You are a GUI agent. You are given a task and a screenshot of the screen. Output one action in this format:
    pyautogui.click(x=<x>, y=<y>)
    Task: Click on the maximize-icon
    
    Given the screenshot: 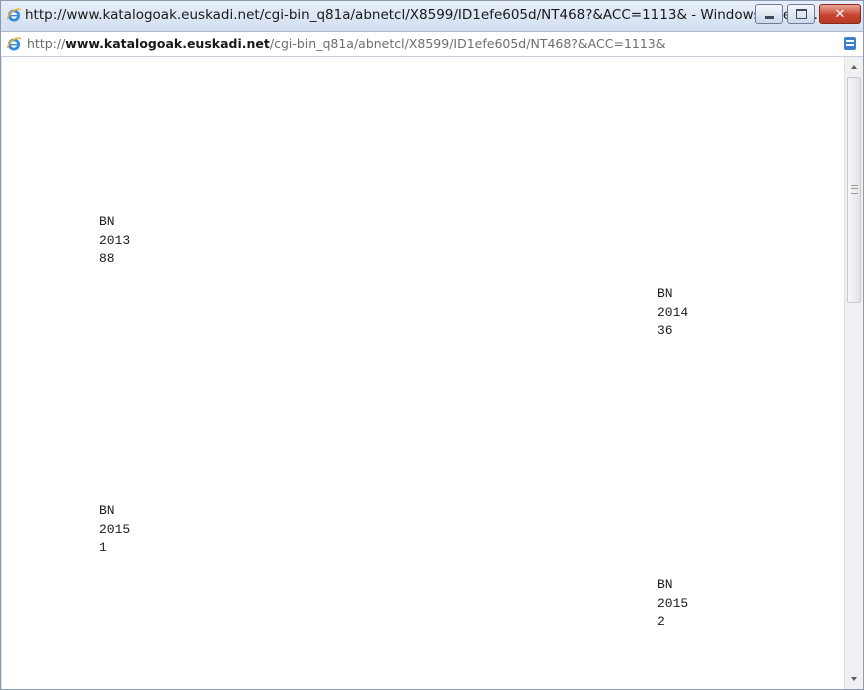 What is the action you would take?
    pyautogui.click(x=801, y=14)
    